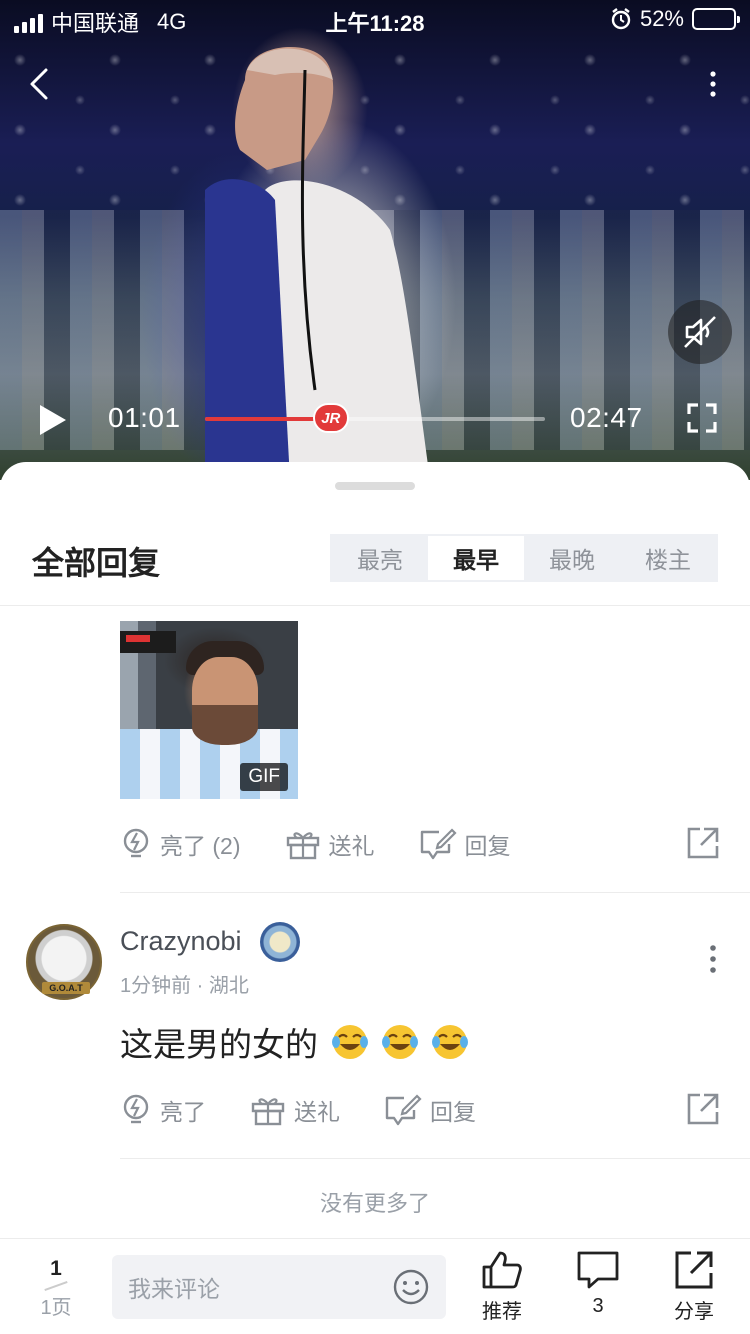 Image resolution: width=750 pixels, height=1334 pixels. I want to click on bottom-bar: 1 1页 我来评论 推荐 3 分享, so click(375, 1286).